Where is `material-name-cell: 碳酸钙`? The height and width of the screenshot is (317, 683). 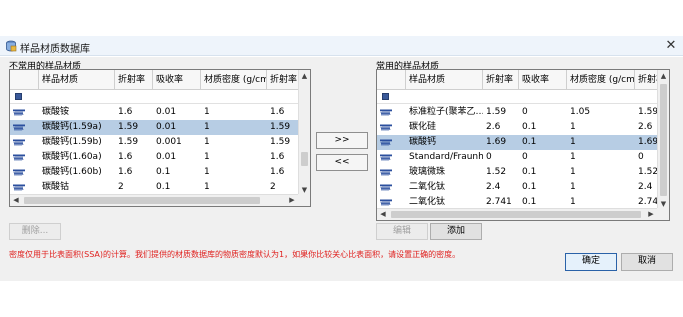 material-name-cell: 碳酸钙 is located at coordinates (423, 142).